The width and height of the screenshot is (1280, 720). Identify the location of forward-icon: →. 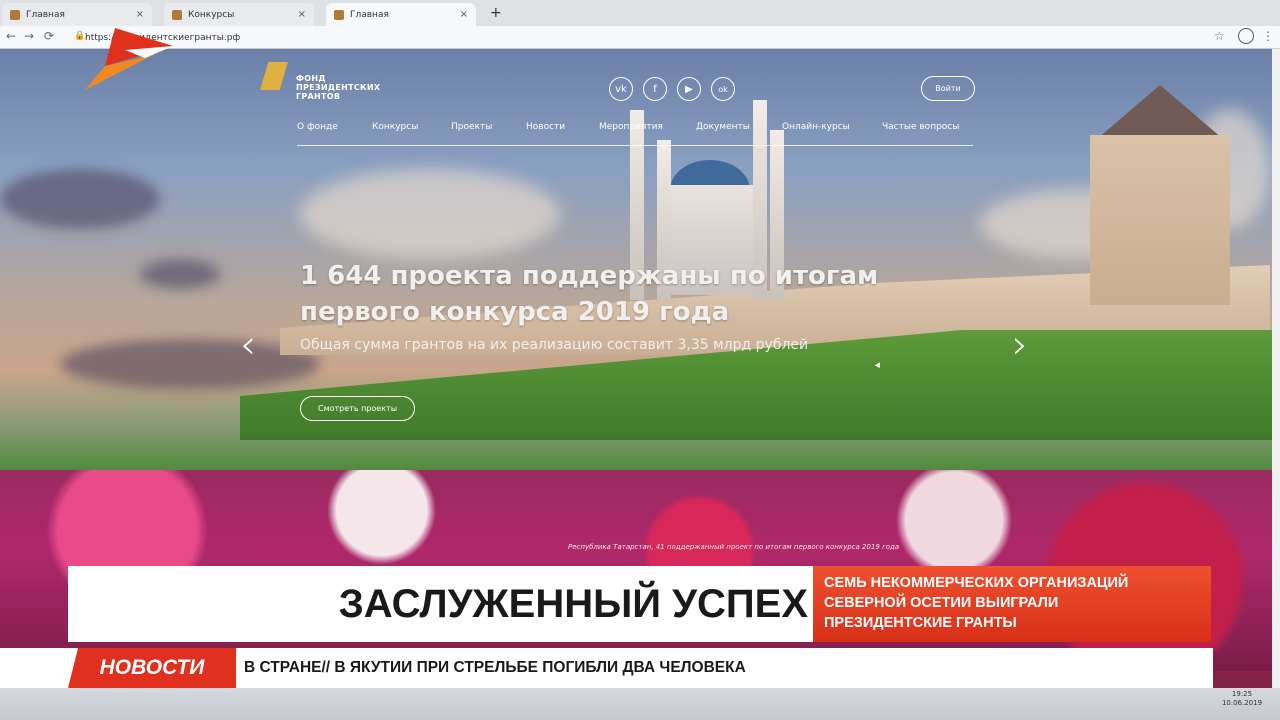
(29, 36).